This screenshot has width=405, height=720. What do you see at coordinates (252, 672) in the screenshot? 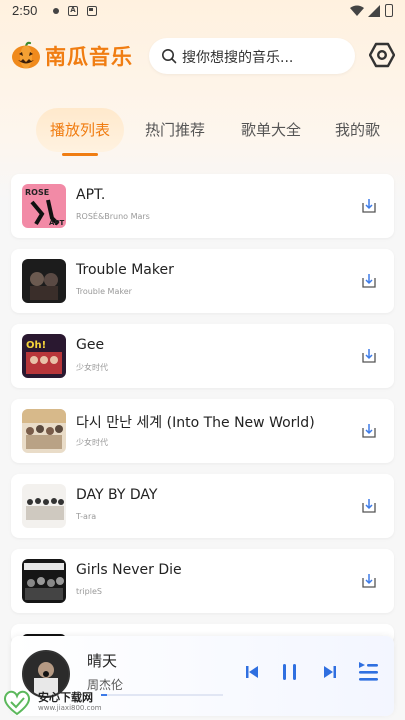
I see `previous-track-icon` at bounding box center [252, 672].